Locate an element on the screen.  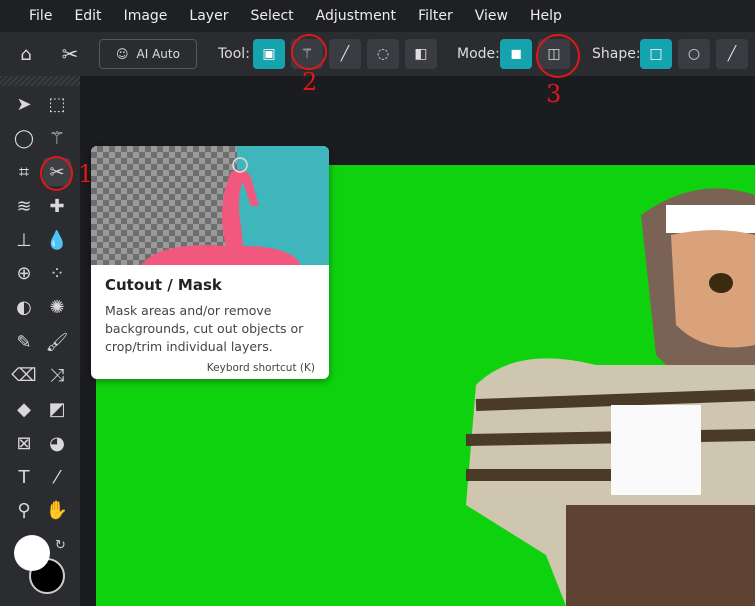
annotation-number-3: 3 is located at coordinates (554, 94).